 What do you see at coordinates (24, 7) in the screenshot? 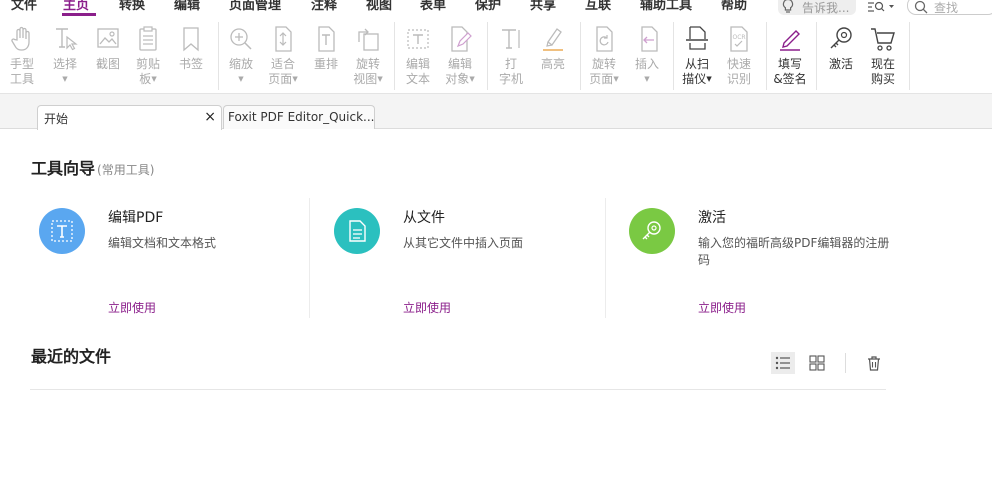
I see `menu-file: 文件` at bounding box center [24, 7].